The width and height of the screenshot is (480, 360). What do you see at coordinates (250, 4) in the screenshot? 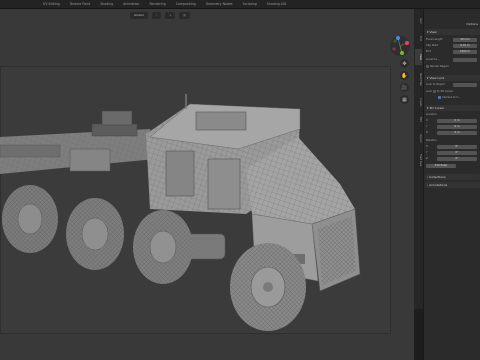
I see `tab-scripting: Scripting` at bounding box center [250, 4].